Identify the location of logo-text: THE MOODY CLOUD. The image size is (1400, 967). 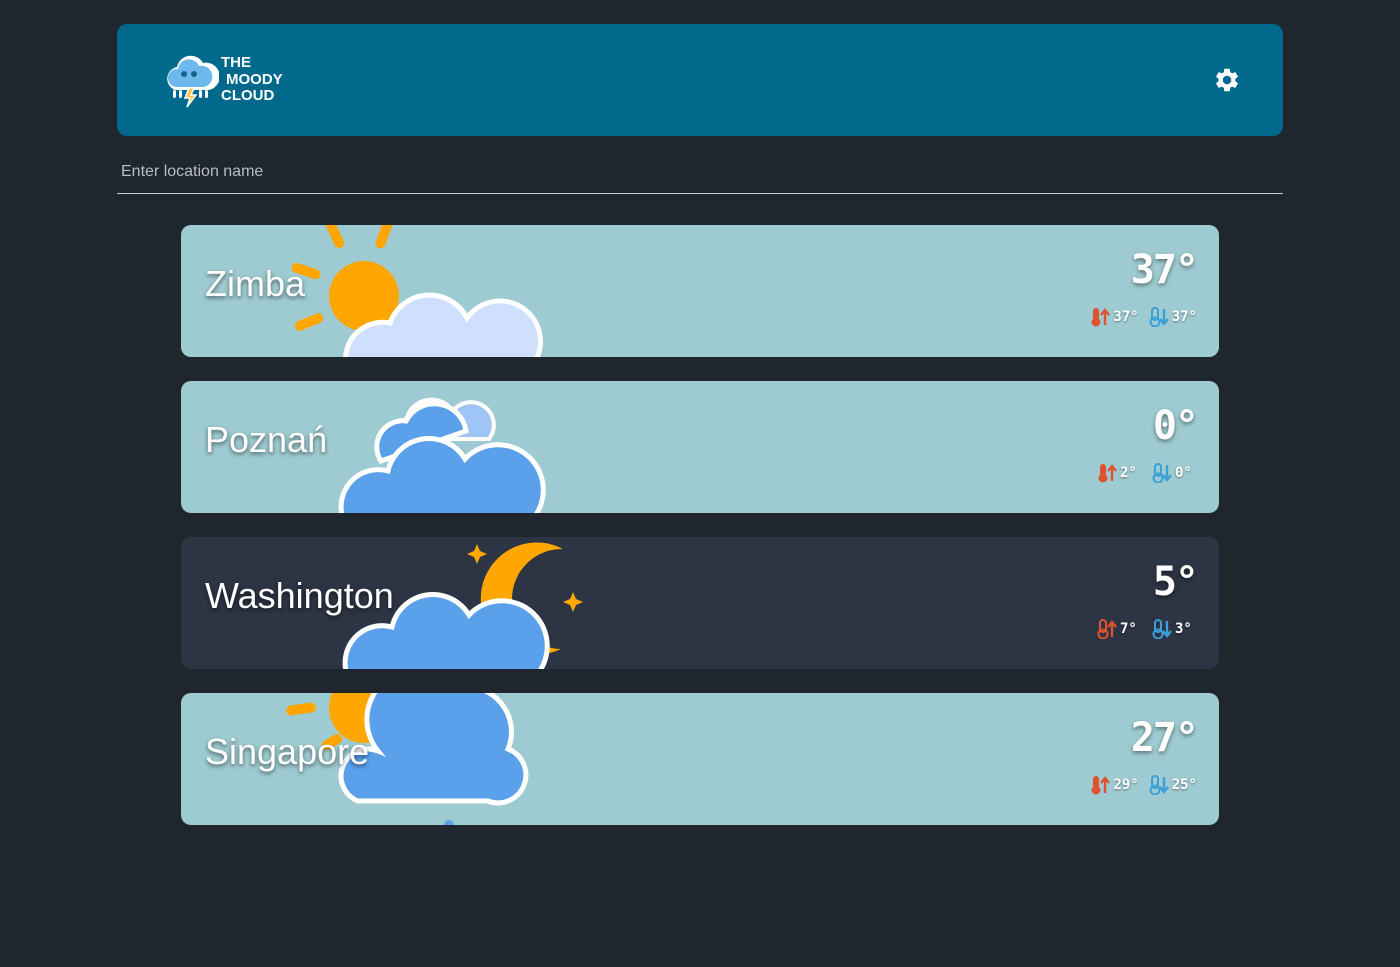
(252, 79).